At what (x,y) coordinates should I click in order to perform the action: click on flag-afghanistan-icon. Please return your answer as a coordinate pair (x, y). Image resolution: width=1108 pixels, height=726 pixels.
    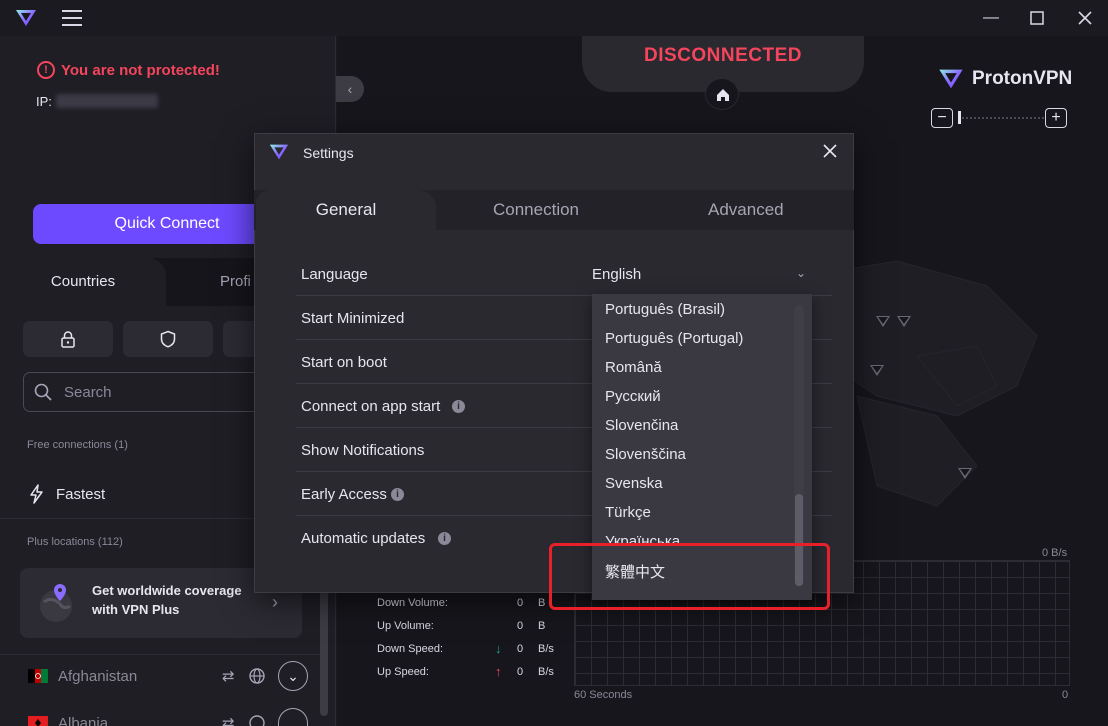
    Looking at the image, I should click on (38, 676).